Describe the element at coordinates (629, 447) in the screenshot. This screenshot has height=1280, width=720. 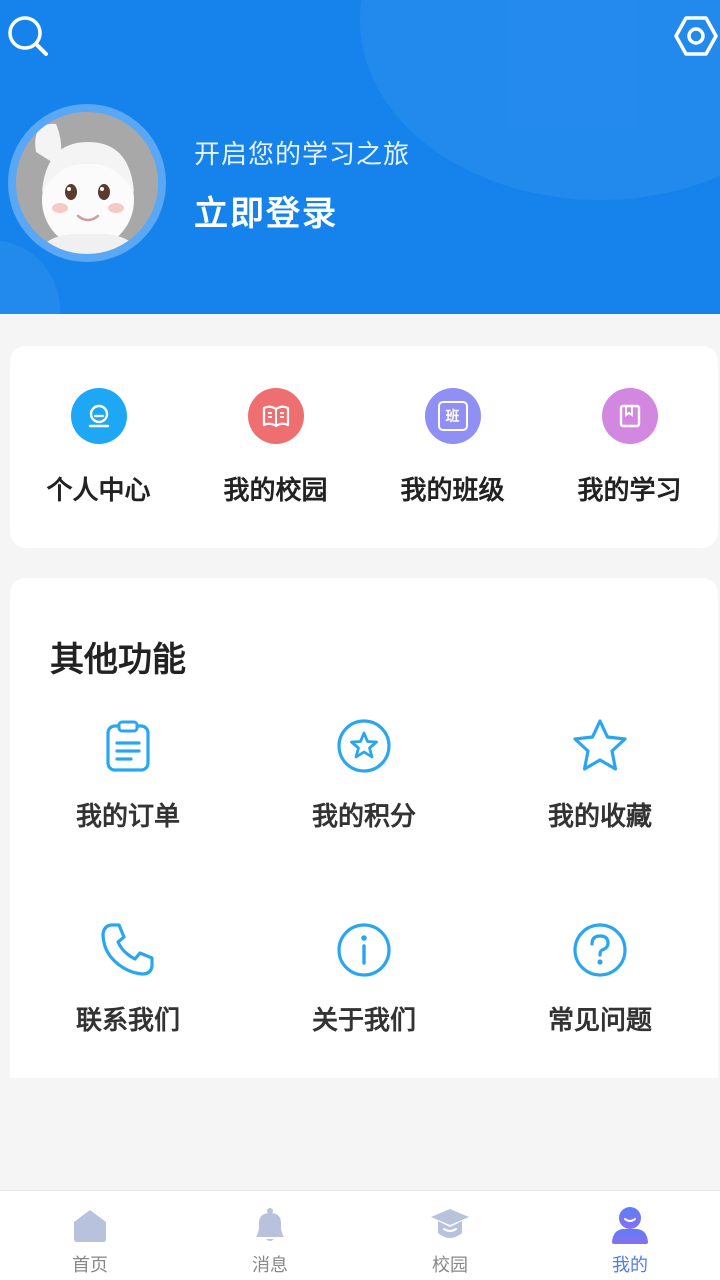
I see `quick-nav-my-study: 我的学习` at that location.